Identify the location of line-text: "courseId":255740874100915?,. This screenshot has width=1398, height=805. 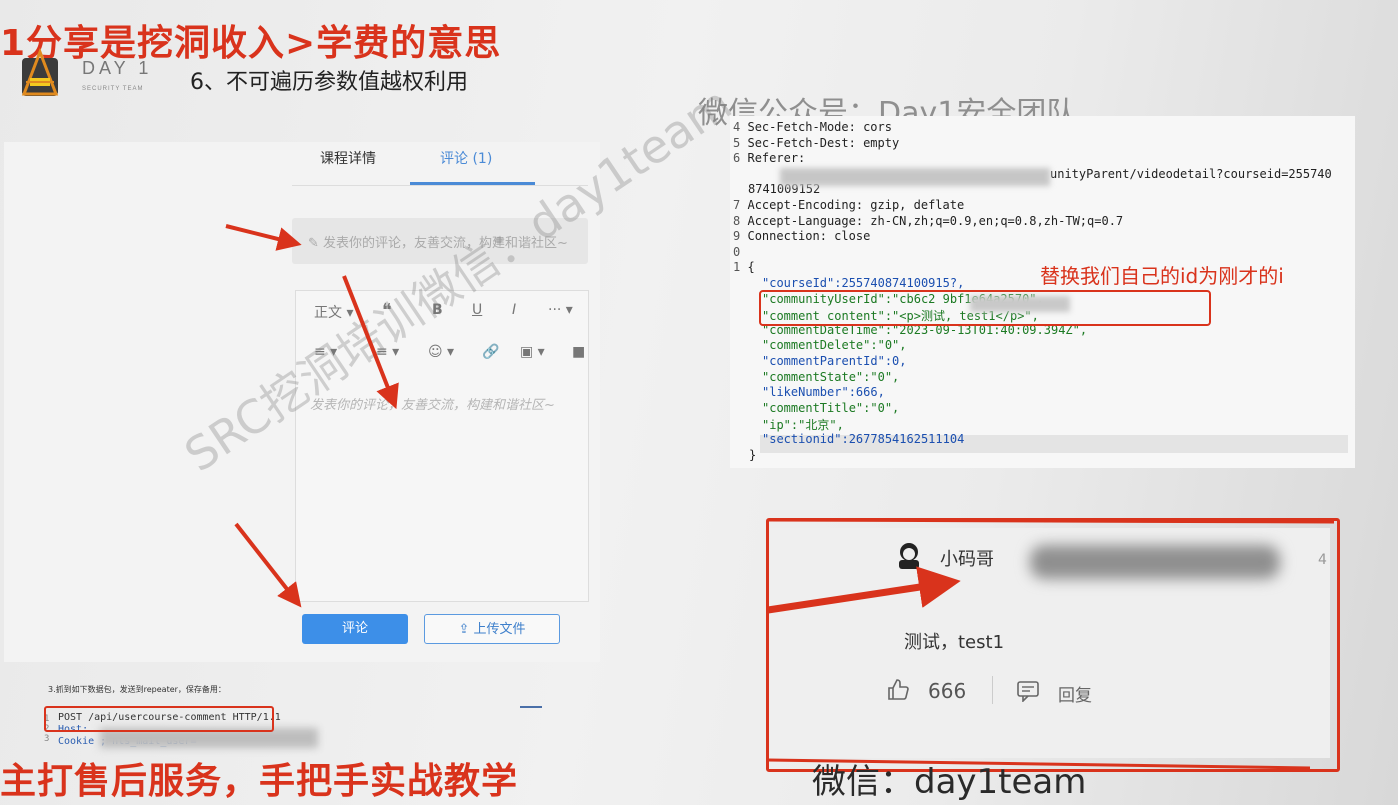
(863, 283).